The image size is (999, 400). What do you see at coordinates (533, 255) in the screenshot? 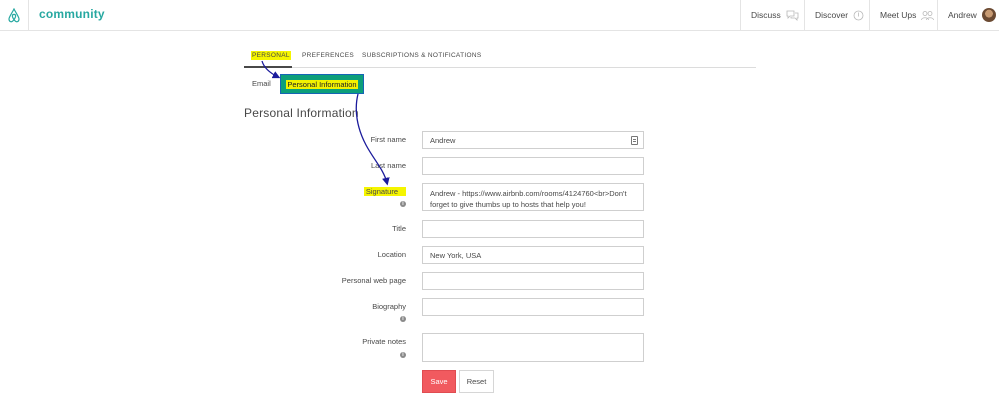
I see `location-field: New York, USA` at bounding box center [533, 255].